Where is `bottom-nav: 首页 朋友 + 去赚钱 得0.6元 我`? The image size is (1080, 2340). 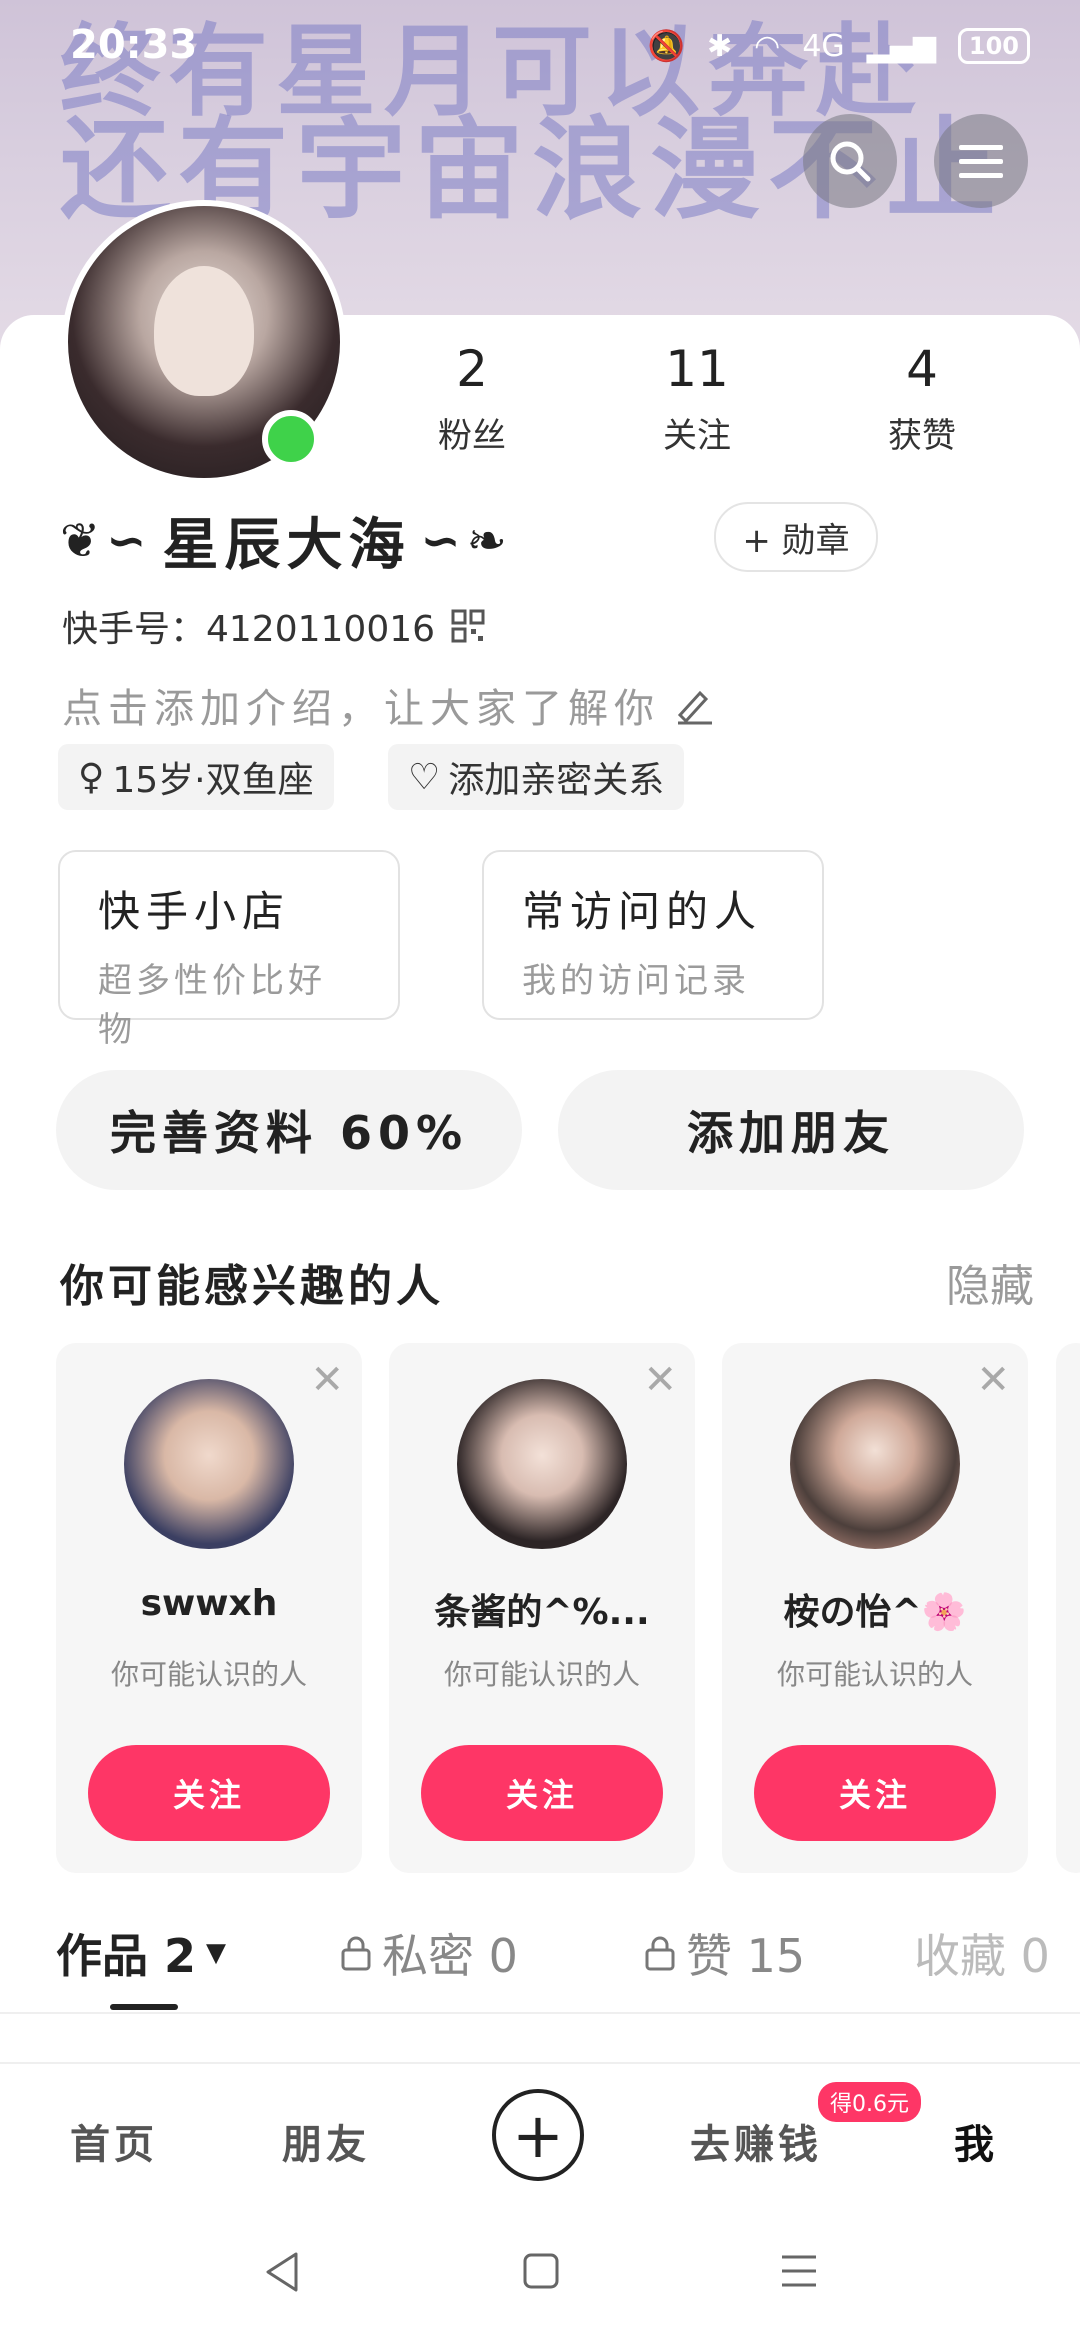 bottom-nav: 首页 朋友 + 去赚钱 得0.6元 我 is located at coordinates (540, 2138).